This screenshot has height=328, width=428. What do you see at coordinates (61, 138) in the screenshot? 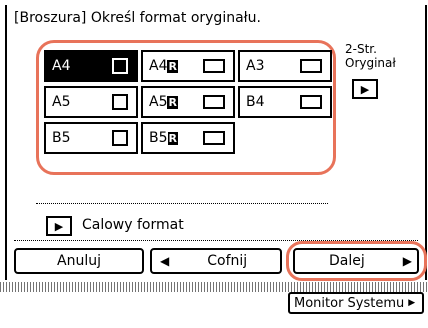
I see `paper-label: B5` at bounding box center [61, 138].